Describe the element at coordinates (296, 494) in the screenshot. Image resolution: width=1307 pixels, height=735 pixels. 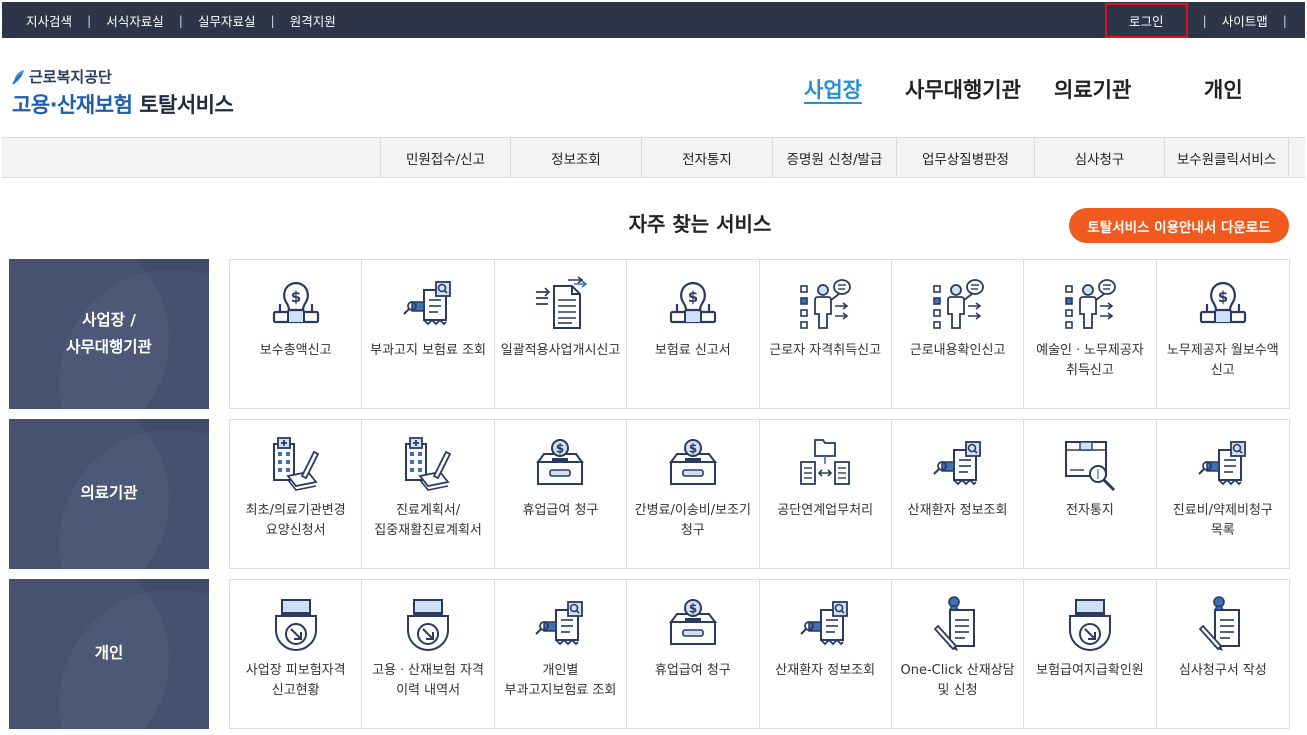
I see `service-card: 최초/의료기관변경 요양신청서` at that location.